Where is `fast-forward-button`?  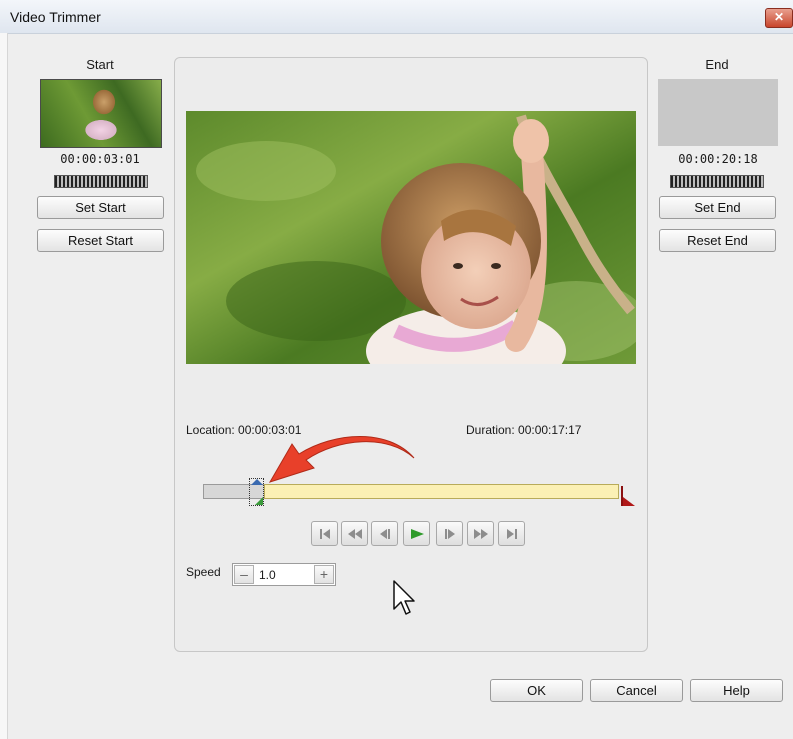
fast-forward-button is located at coordinates (480, 533).